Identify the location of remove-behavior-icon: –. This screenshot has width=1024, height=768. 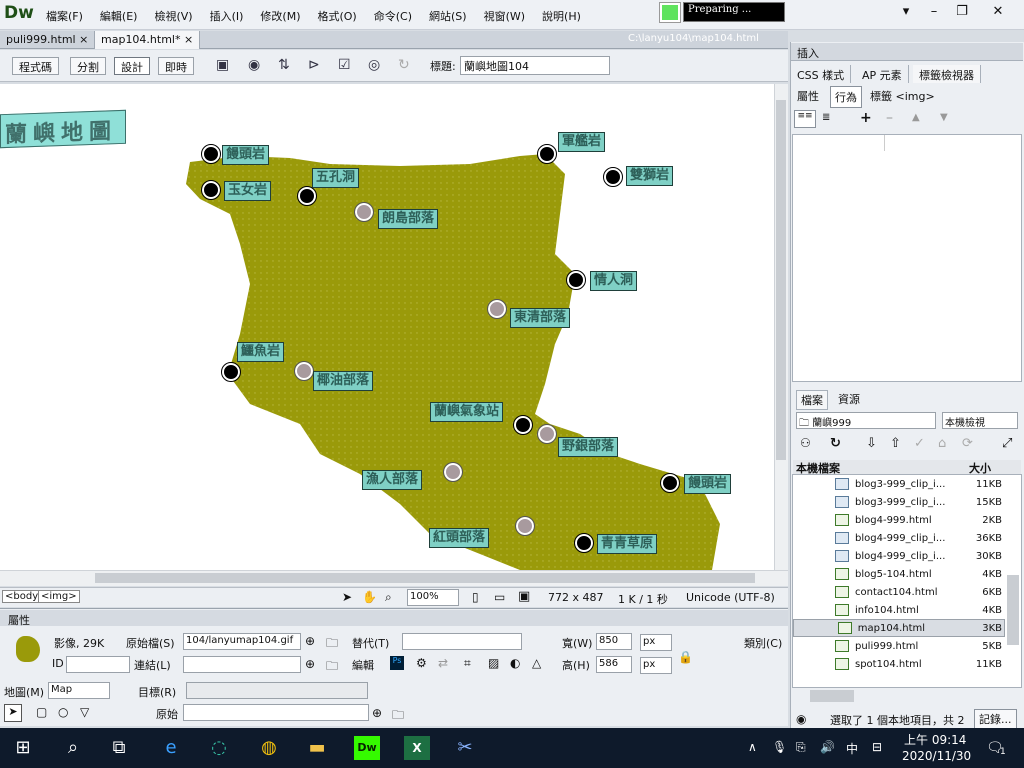
(889, 118).